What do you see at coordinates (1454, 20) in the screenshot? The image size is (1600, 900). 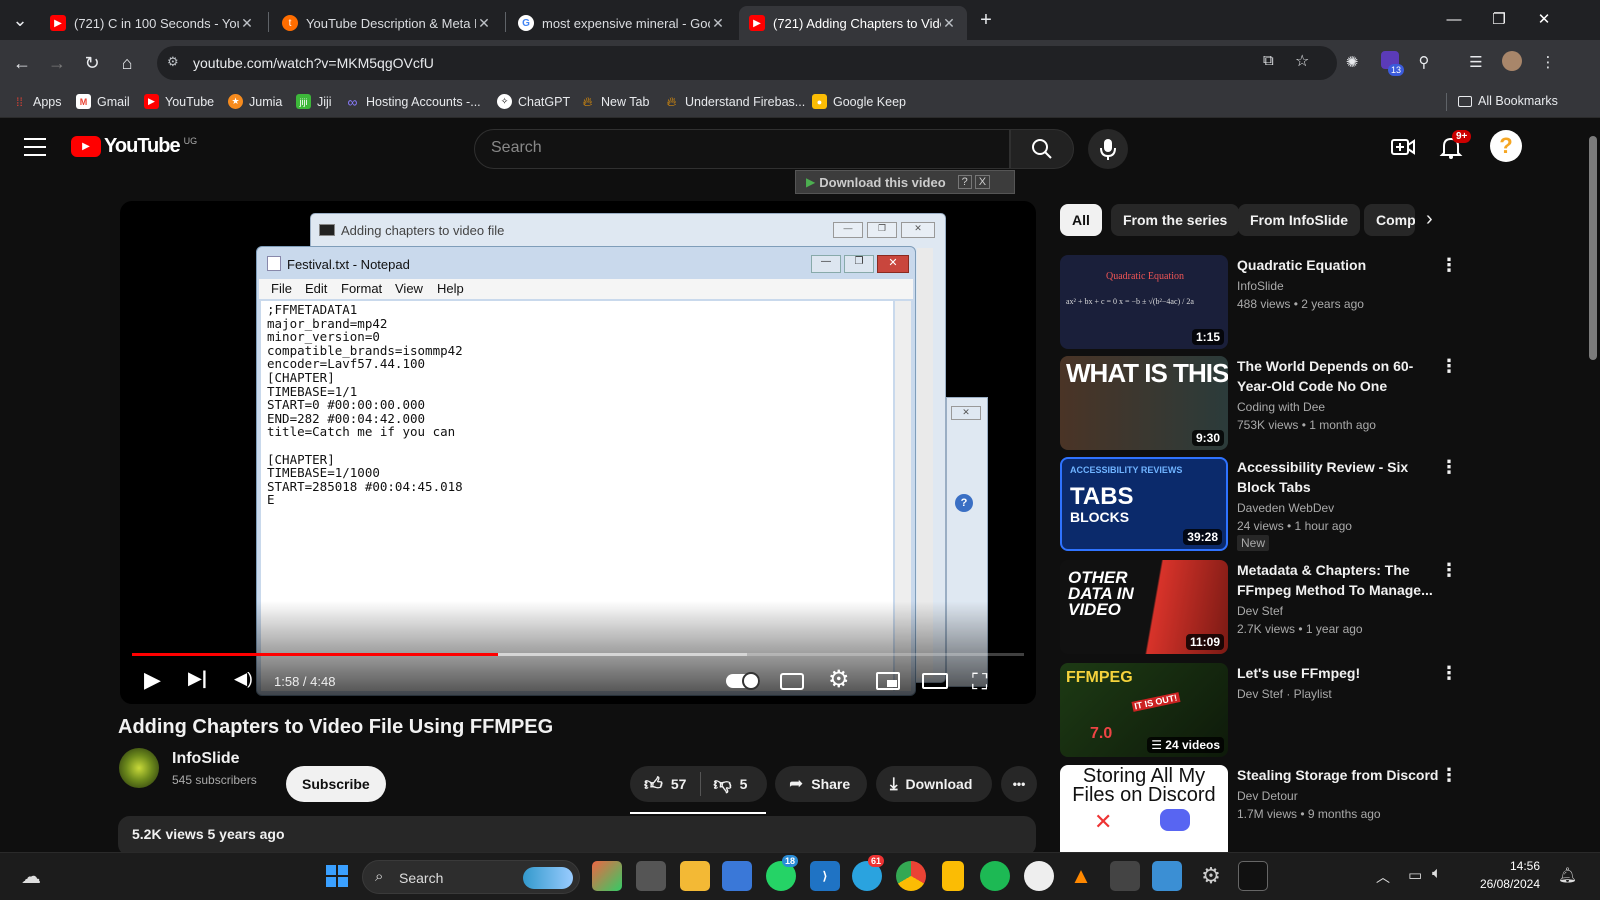 I see `minimize-icon: —` at bounding box center [1454, 20].